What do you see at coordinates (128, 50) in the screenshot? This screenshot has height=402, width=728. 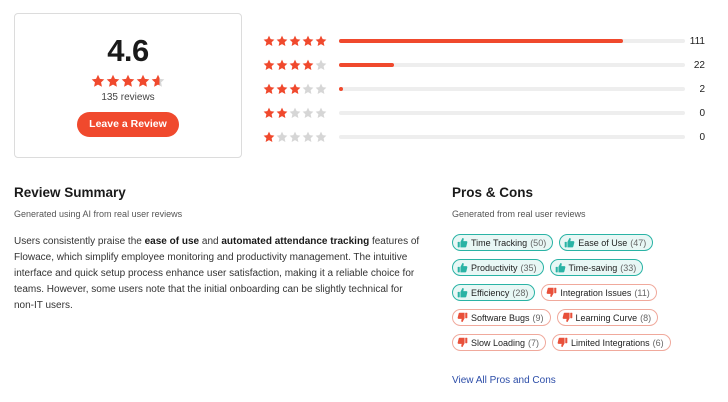 I see `average-rating: 4.6` at bounding box center [128, 50].